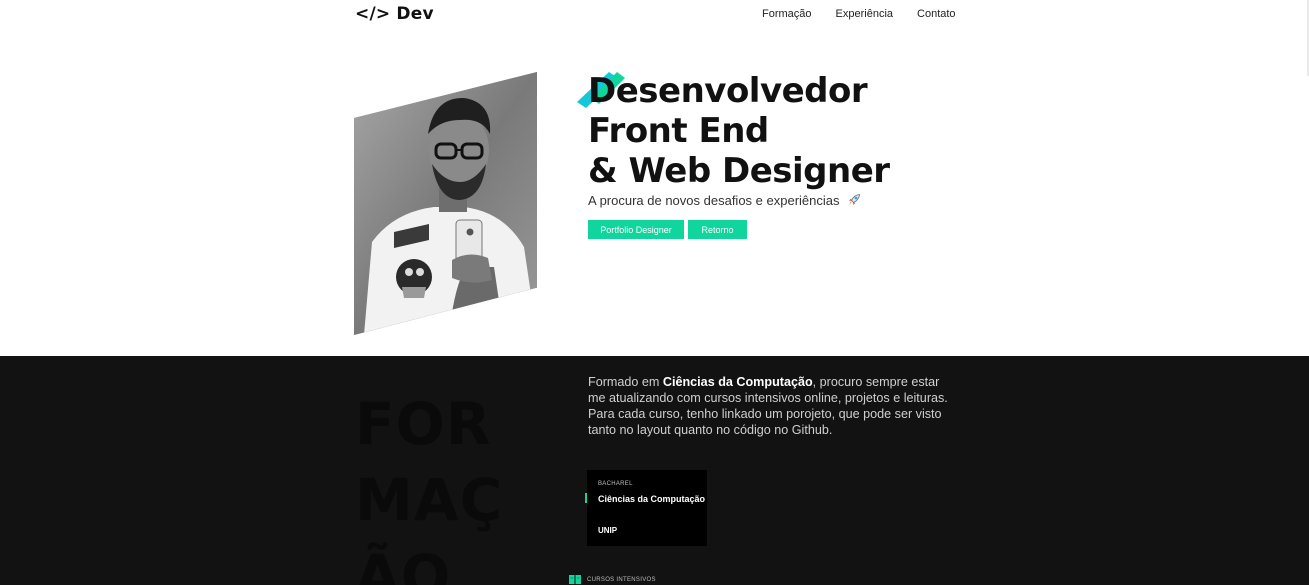  What do you see at coordinates (652, 499) in the screenshot?
I see `degree-title: Ciências da Computação` at bounding box center [652, 499].